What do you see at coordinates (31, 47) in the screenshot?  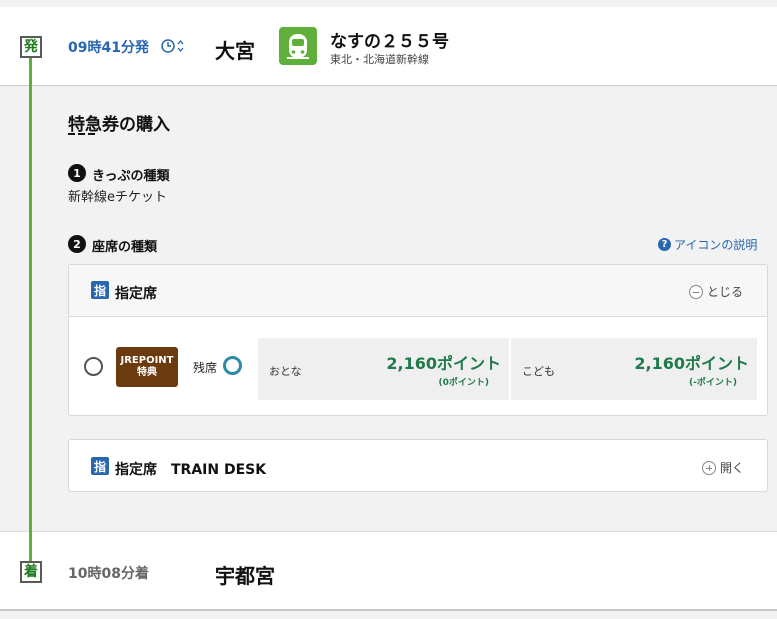 I see `departure-marker: 発` at bounding box center [31, 47].